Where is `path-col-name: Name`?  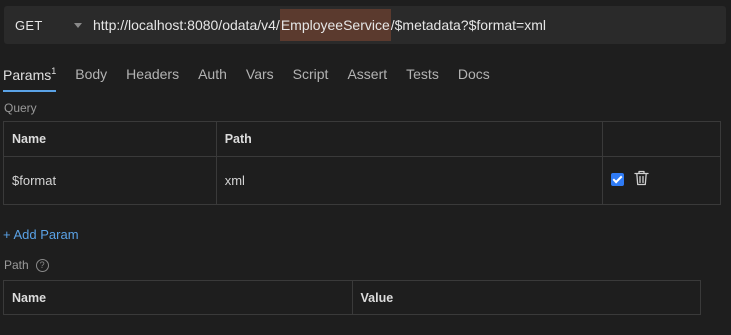 path-col-name: Name is located at coordinates (178, 297).